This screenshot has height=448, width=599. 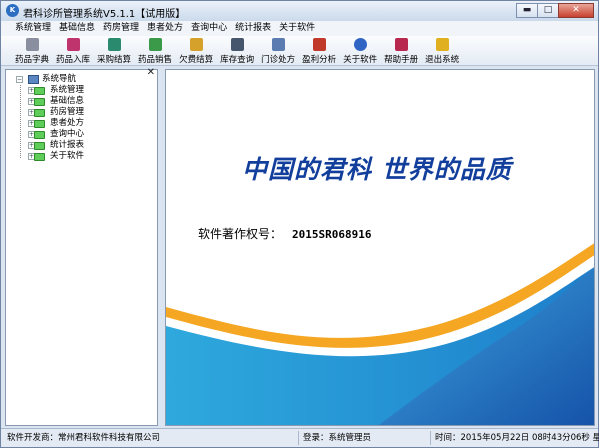 I want to click on tool-label: 盈利分析, so click(x=319, y=60).